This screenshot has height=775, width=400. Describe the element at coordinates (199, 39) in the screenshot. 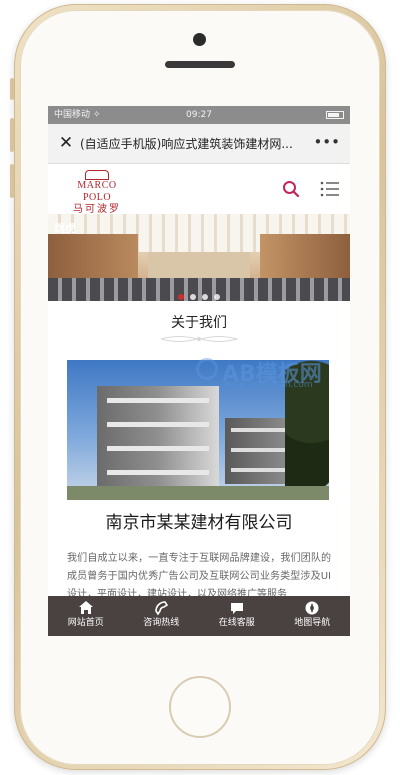

I see `front-camera` at that location.